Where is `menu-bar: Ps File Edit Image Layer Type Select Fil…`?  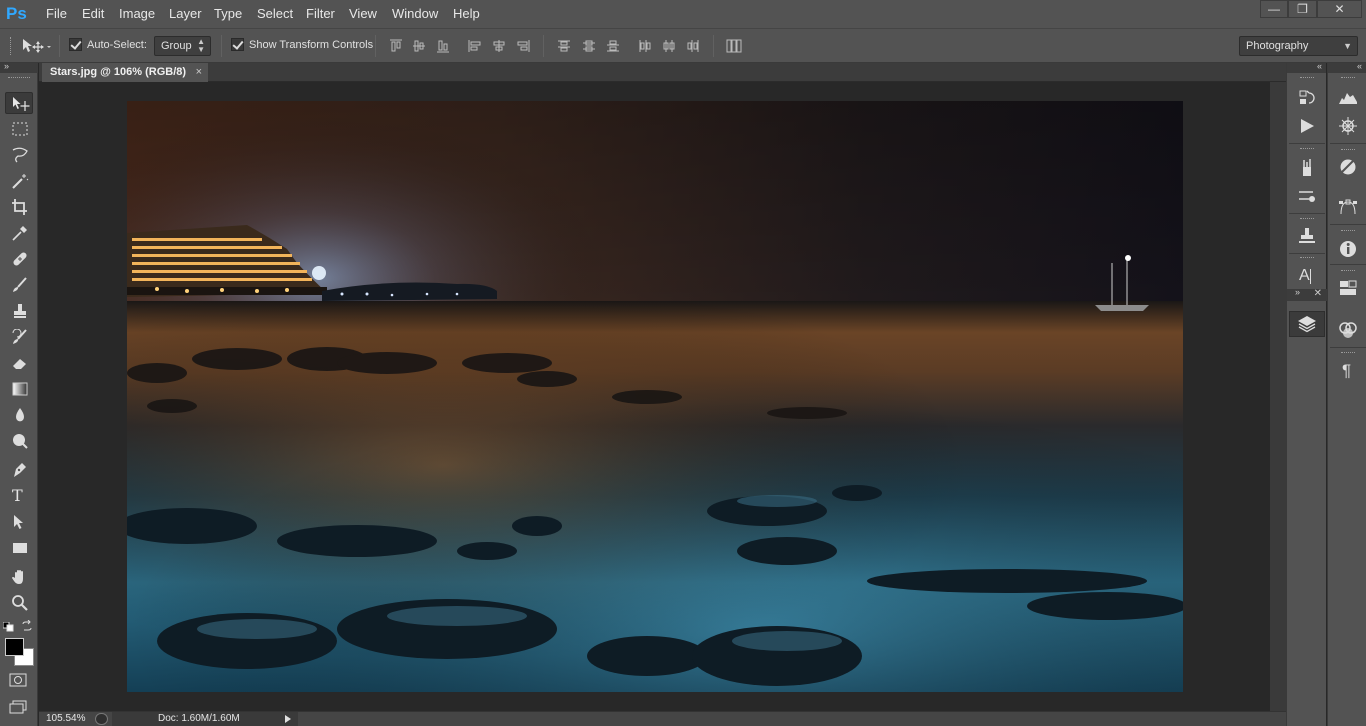 menu-bar: Ps File Edit Image Layer Type Select Fil… is located at coordinates (683, 14).